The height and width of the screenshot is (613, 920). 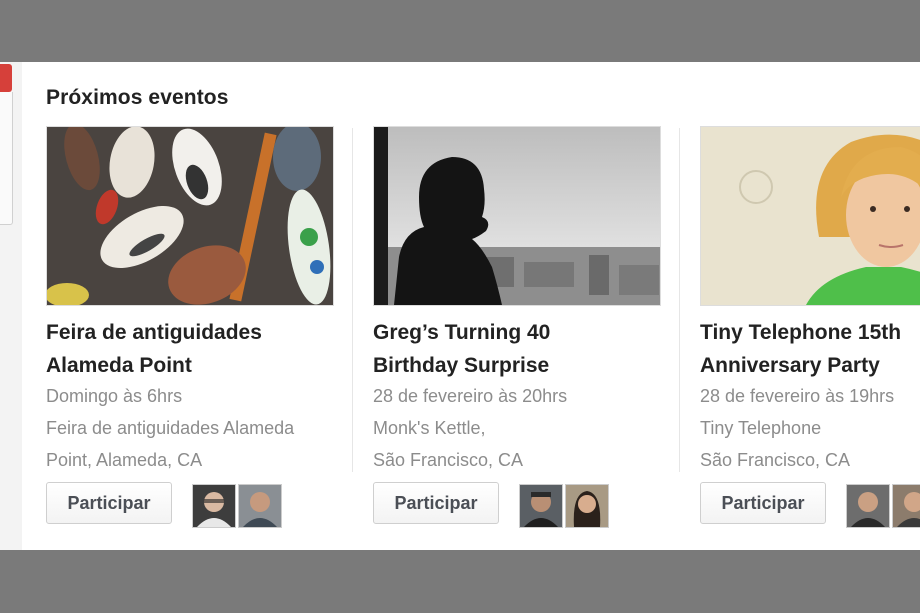 I want to click on antique-surfboards-photo-icon, so click(x=190, y=216).